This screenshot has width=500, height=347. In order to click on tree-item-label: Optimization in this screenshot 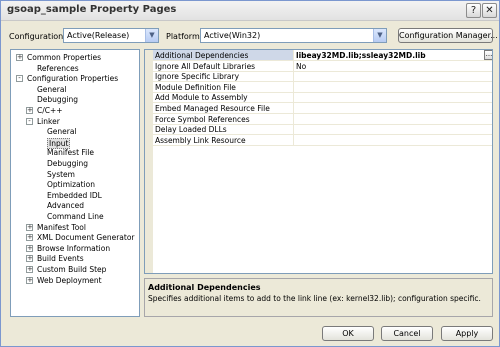, I will do `click(71, 185)`.